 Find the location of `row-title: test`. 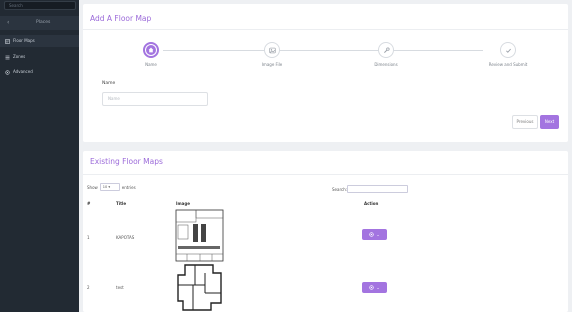

row-title: test is located at coordinates (120, 287).